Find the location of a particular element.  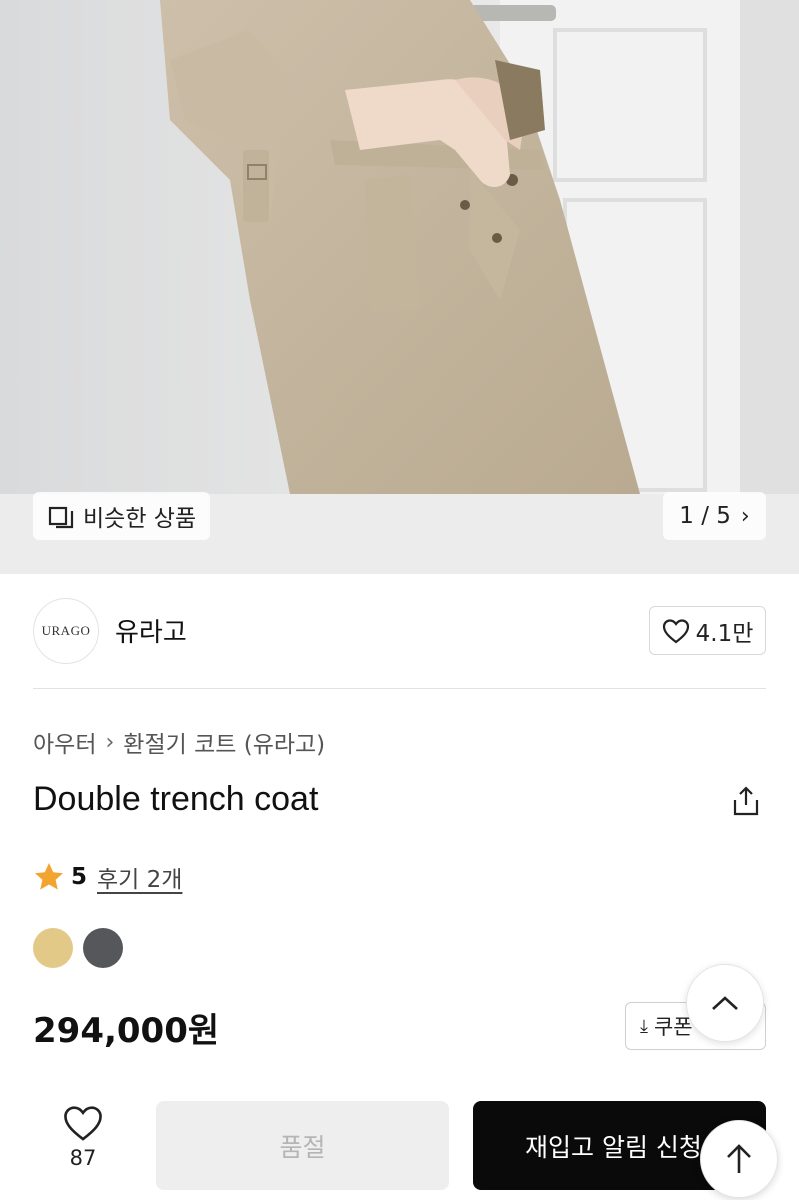

soldout-button: 품절 is located at coordinates (302, 1145).